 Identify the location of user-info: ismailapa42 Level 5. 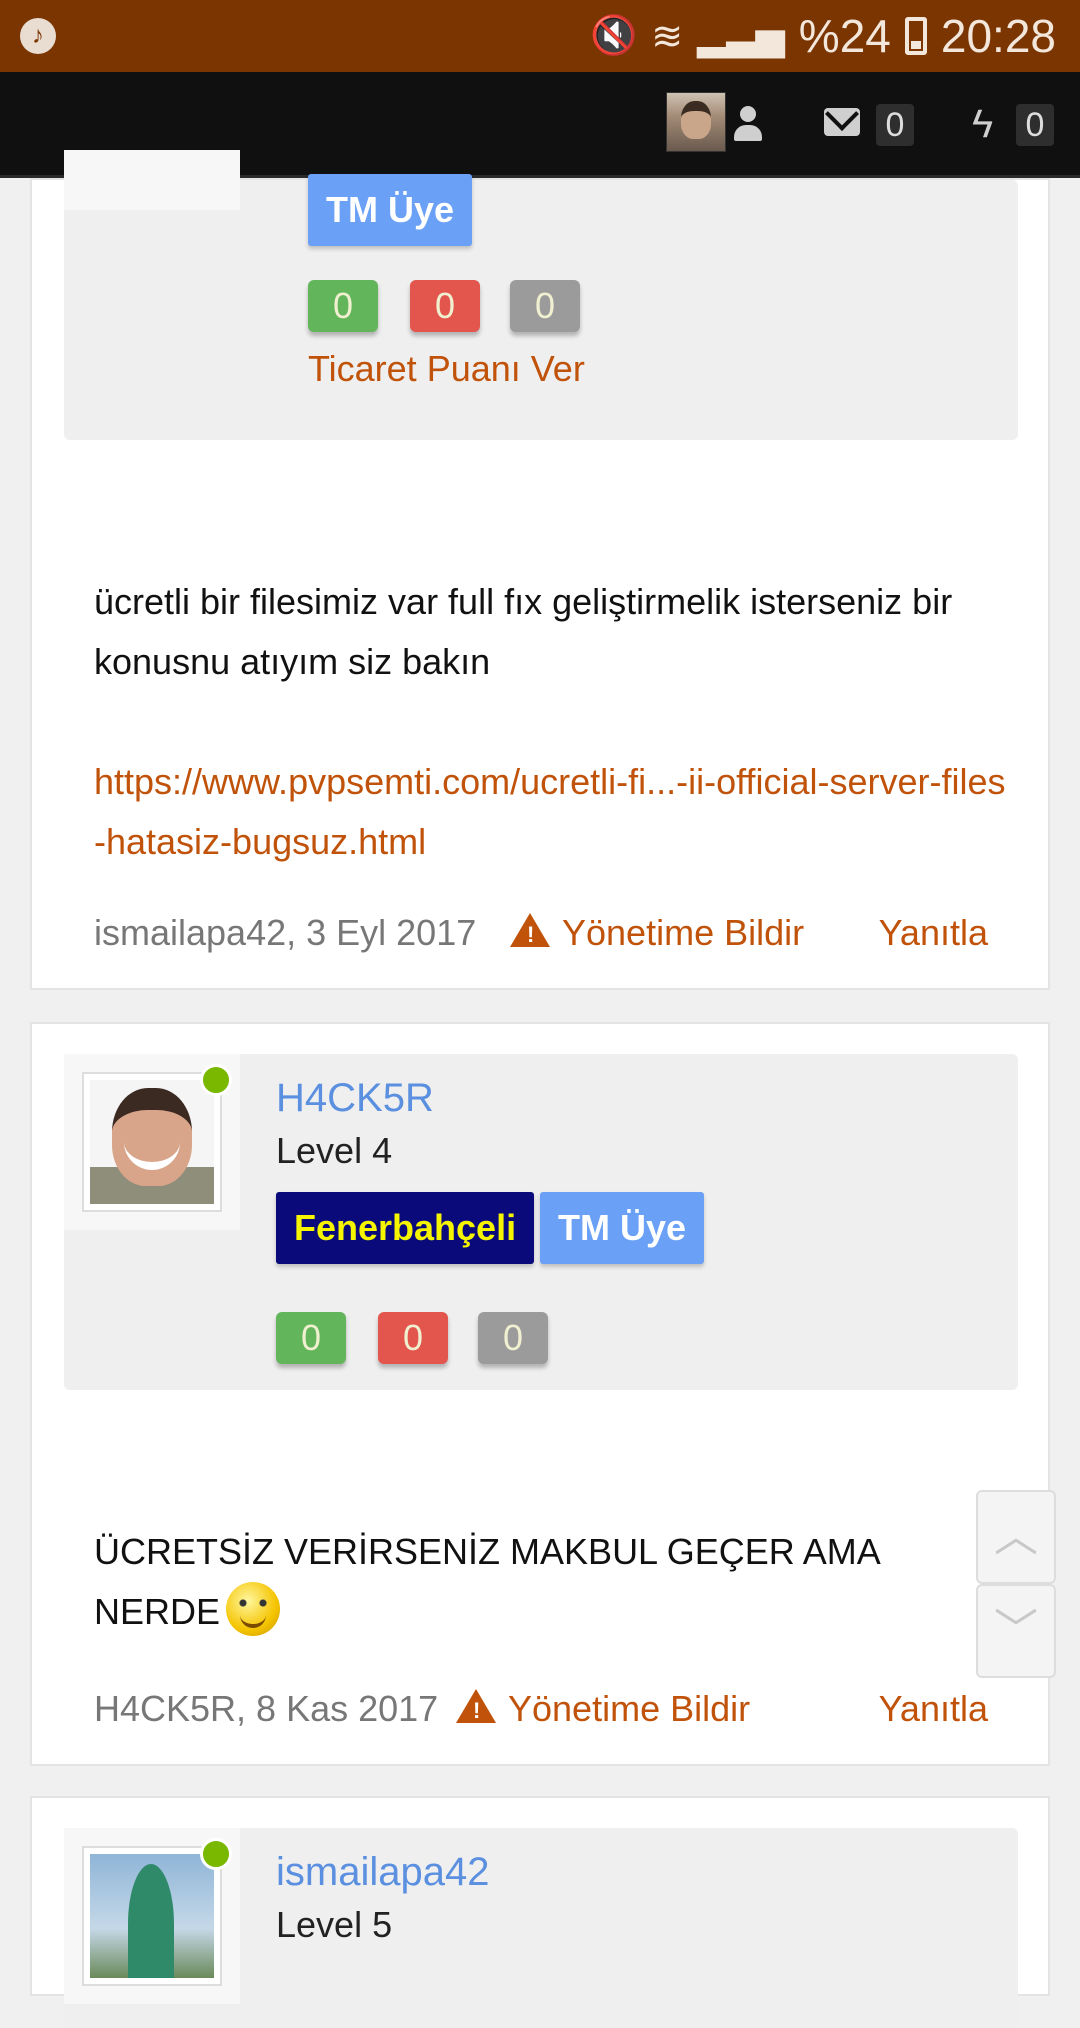
(541, 1928).